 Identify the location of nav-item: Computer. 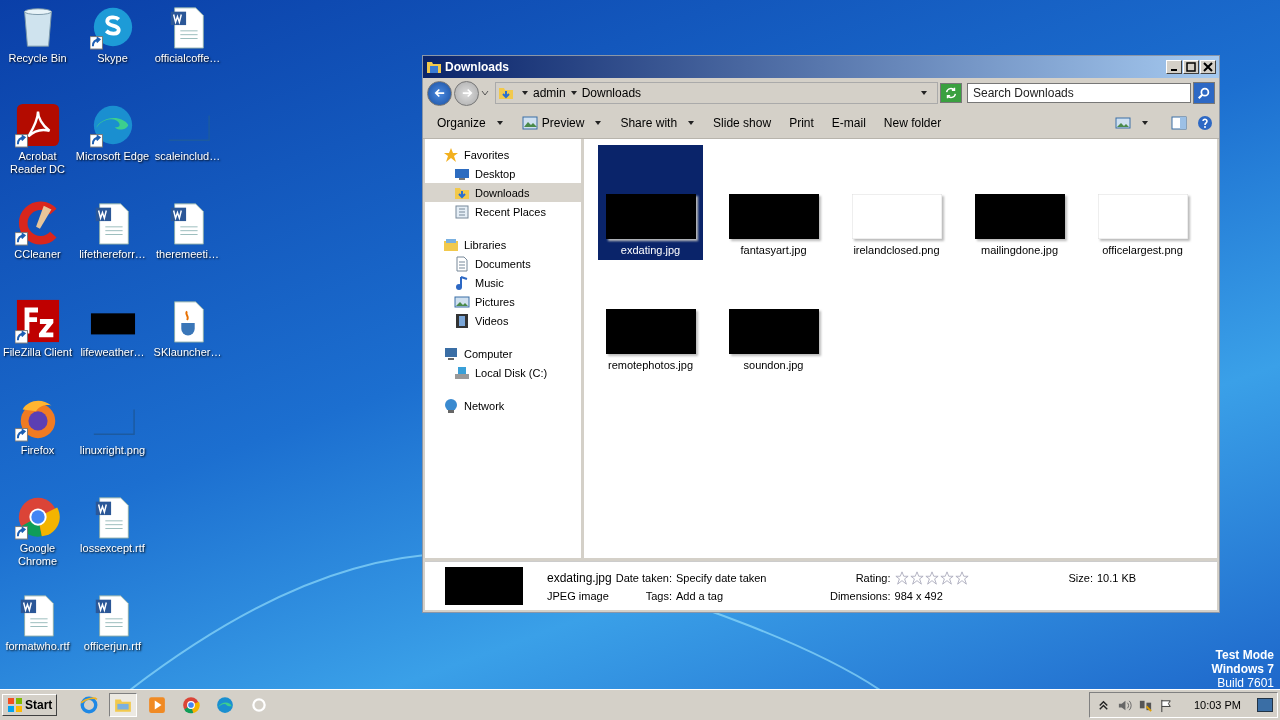
(503, 353).